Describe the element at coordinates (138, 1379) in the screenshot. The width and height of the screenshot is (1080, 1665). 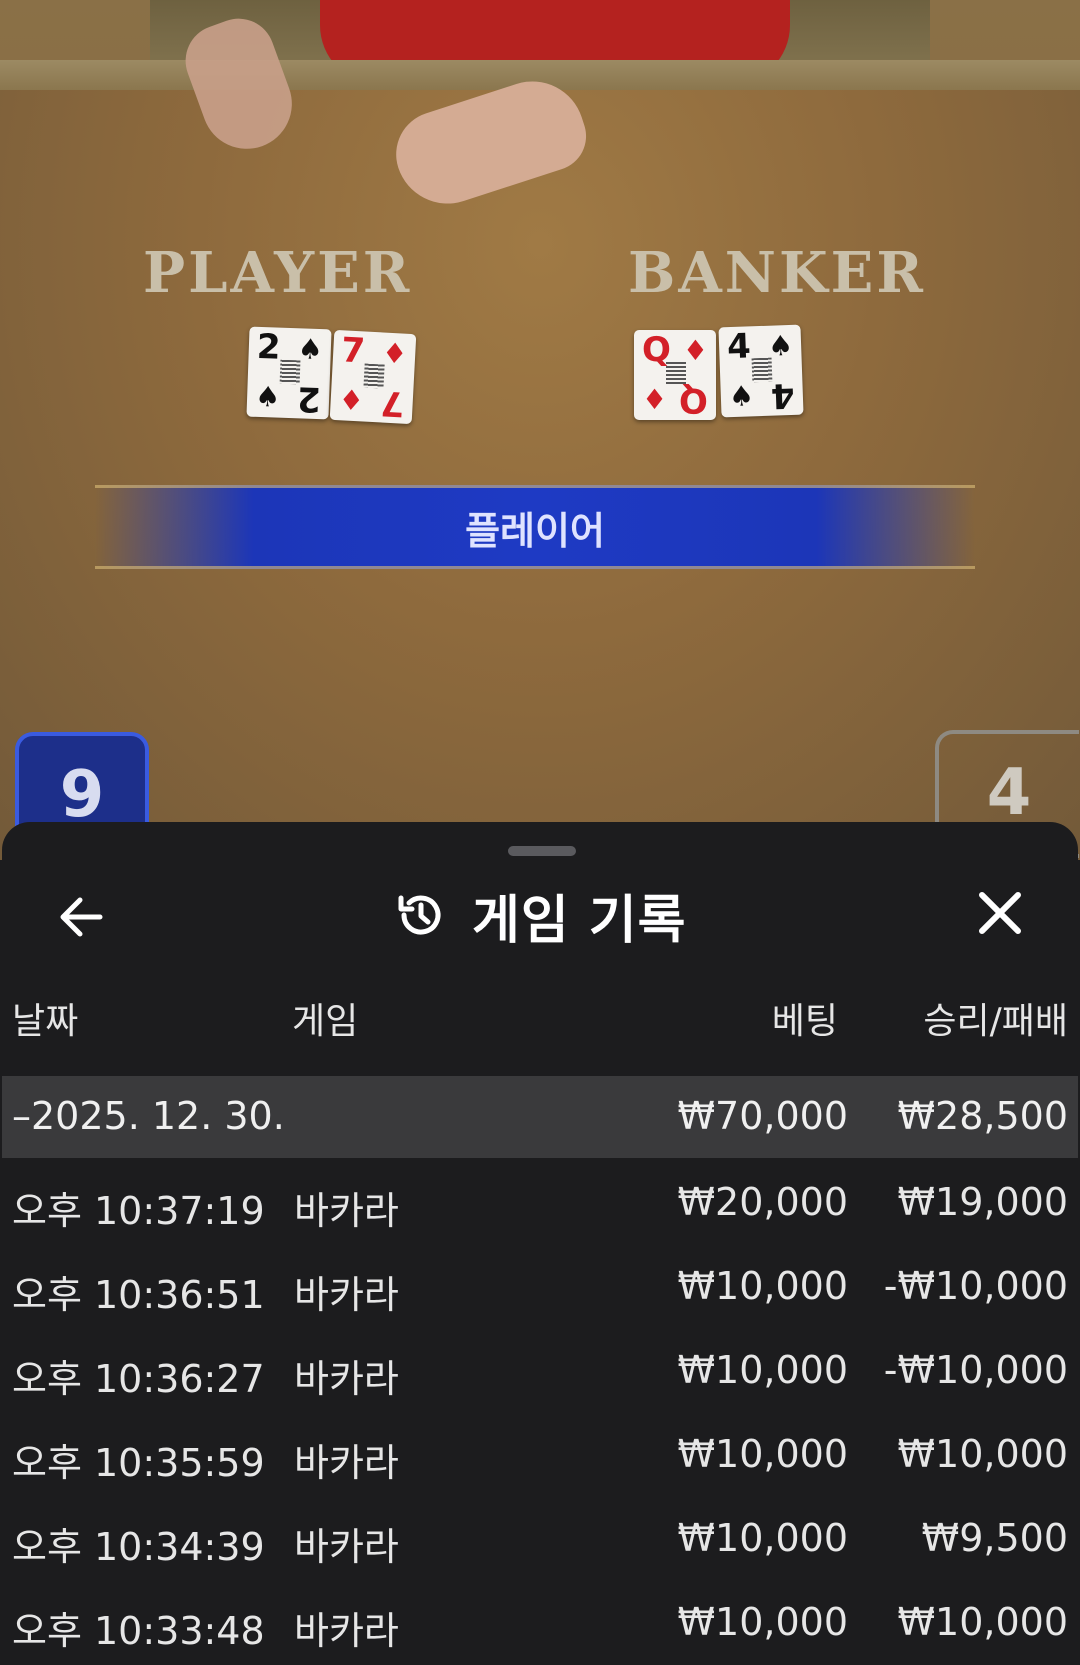
I see `row-time: 오후 10:36:27` at that location.